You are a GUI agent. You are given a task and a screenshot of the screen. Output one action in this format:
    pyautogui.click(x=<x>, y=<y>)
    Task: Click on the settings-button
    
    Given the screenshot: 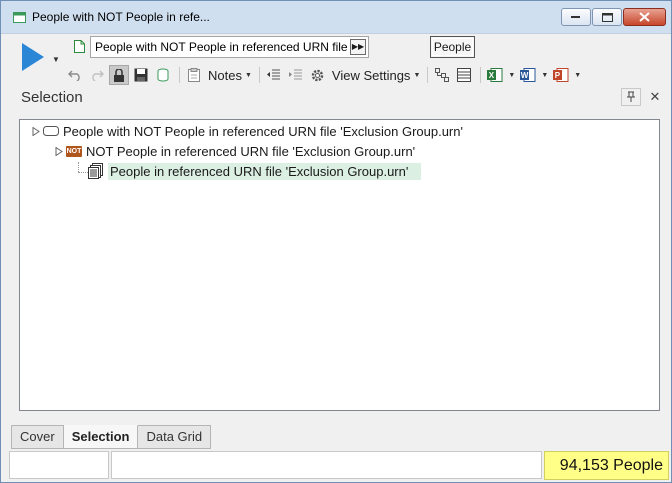 What is the action you would take?
    pyautogui.click(x=318, y=75)
    